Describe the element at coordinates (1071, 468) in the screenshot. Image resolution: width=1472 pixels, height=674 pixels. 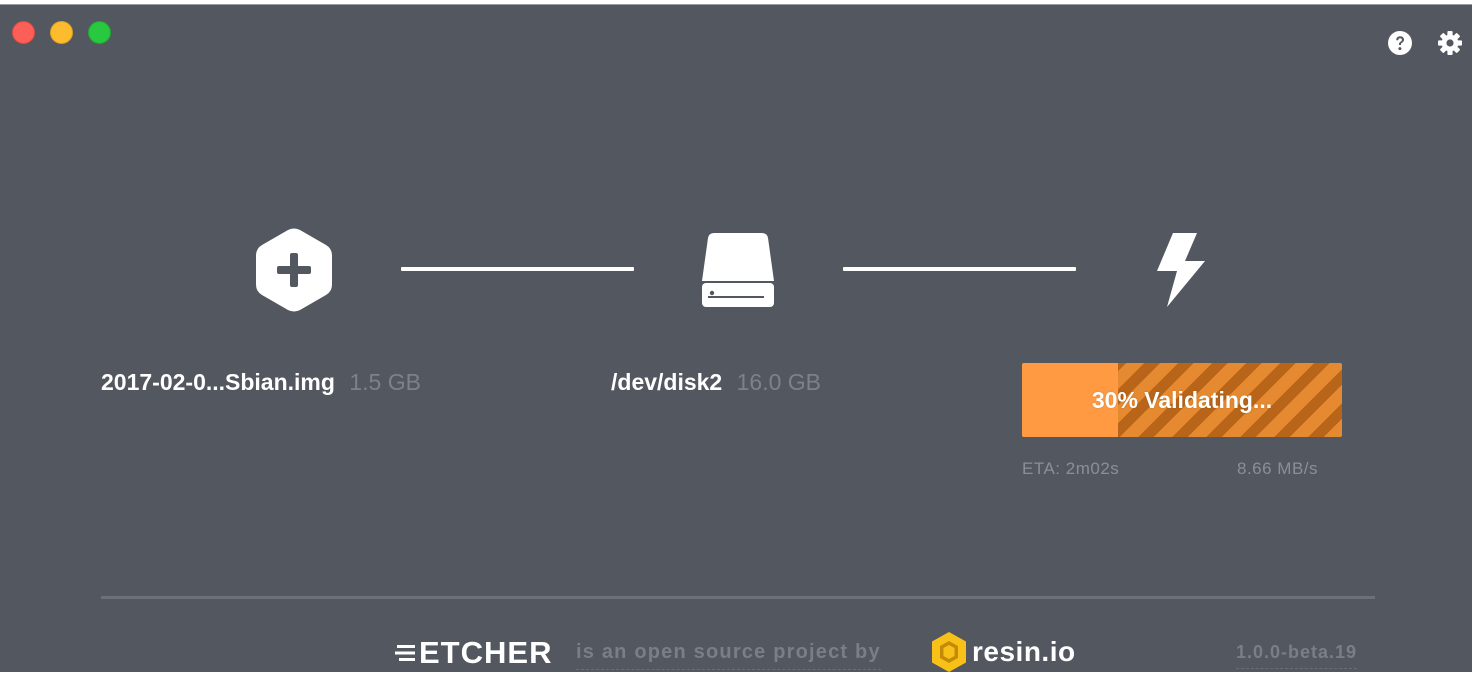
I see `eta-text: ETA: 2m02s` at that location.